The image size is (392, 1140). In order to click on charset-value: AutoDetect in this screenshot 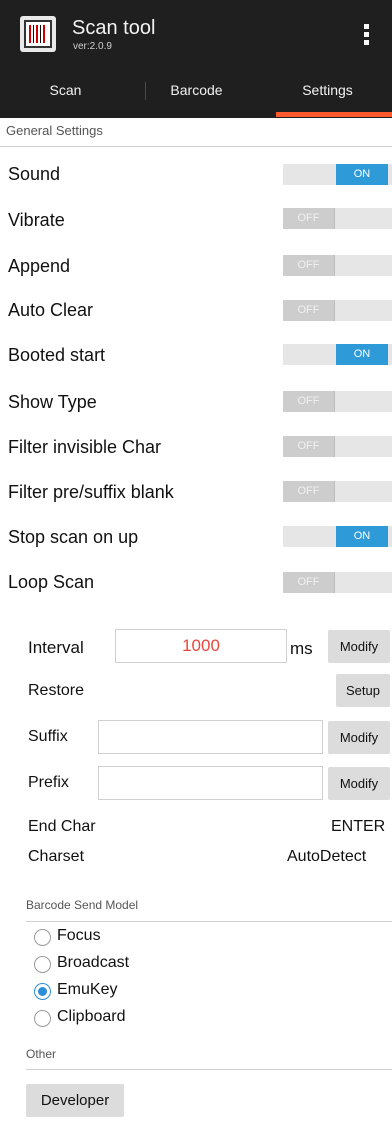, I will do `click(326, 857)`.